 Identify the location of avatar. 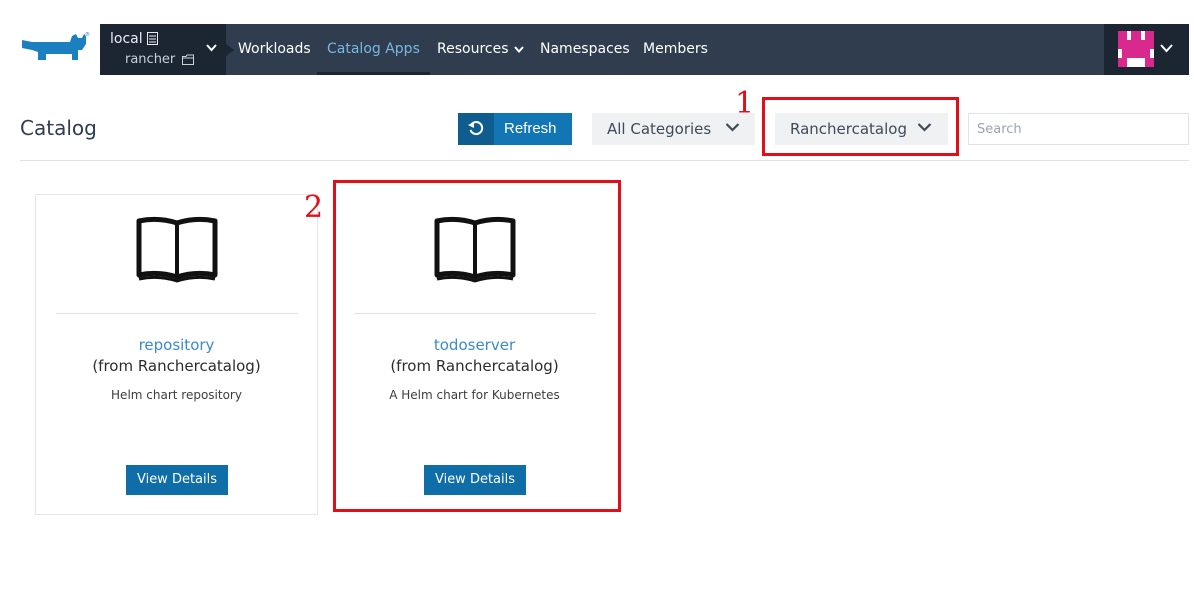
(1136, 49).